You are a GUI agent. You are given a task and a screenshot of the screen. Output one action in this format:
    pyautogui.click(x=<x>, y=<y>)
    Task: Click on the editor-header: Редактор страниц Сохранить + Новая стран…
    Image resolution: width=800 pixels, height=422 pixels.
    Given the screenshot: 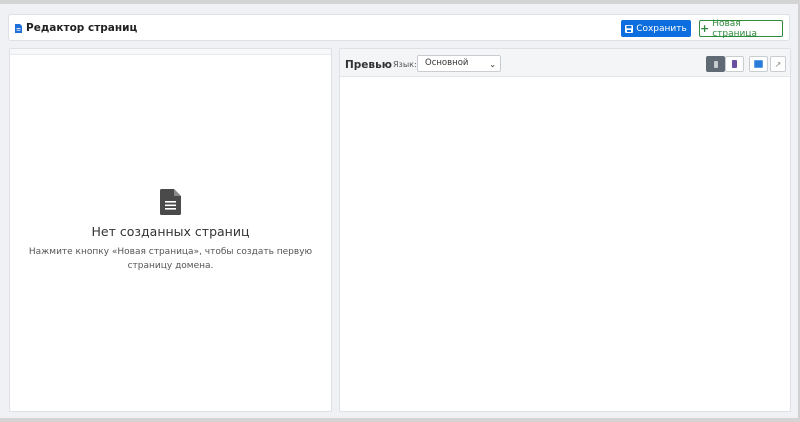 What is the action you would take?
    pyautogui.click(x=399, y=27)
    